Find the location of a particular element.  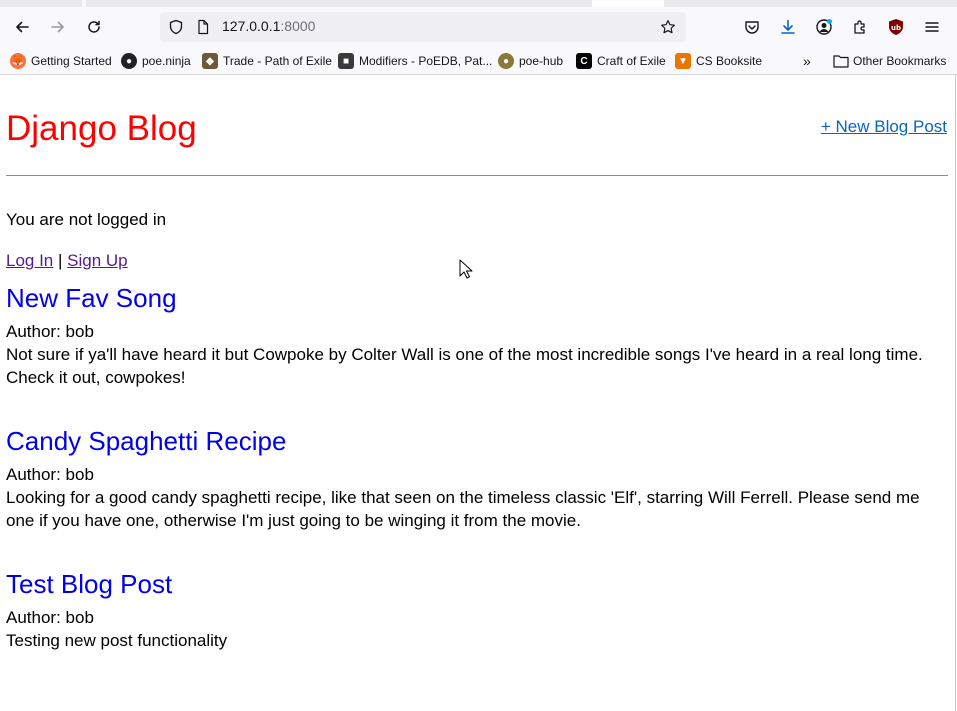

poe-trade-icon: ◆ is located at coordinates (210, 61).